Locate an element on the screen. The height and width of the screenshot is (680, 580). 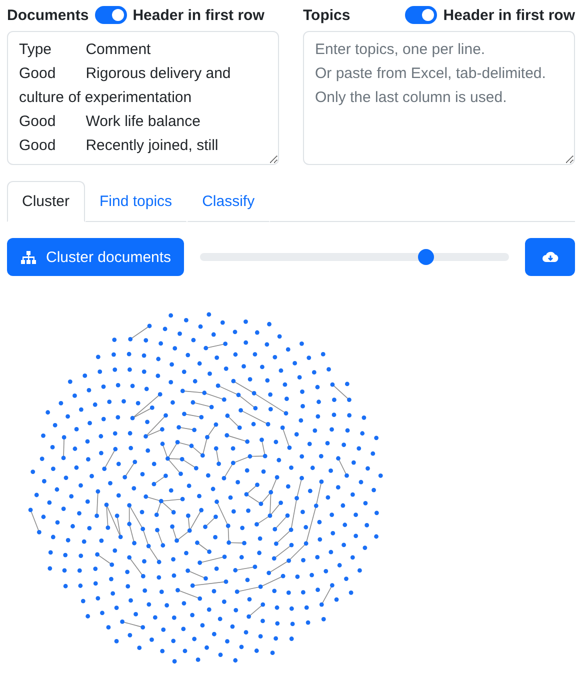
documents-field: Type Comment Good Rigorous delivery and culture of experimentation Good Work life balance Good Recently joined, still is located at coordinates (143, 98).